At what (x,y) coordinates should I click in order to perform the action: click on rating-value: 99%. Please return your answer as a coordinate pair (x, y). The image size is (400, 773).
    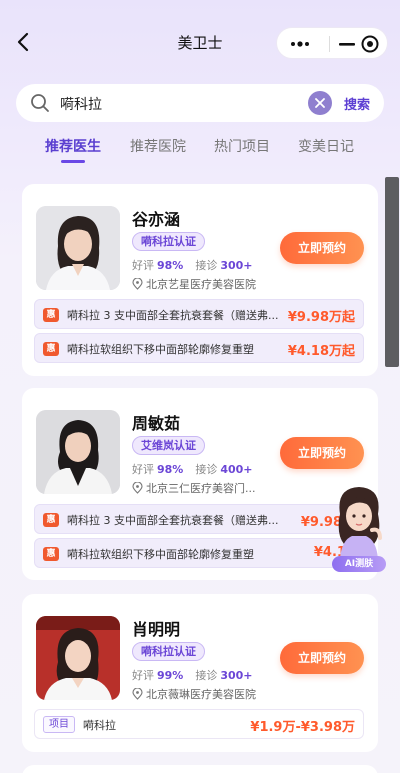
    Looking at the image, I should click on (170, 675).